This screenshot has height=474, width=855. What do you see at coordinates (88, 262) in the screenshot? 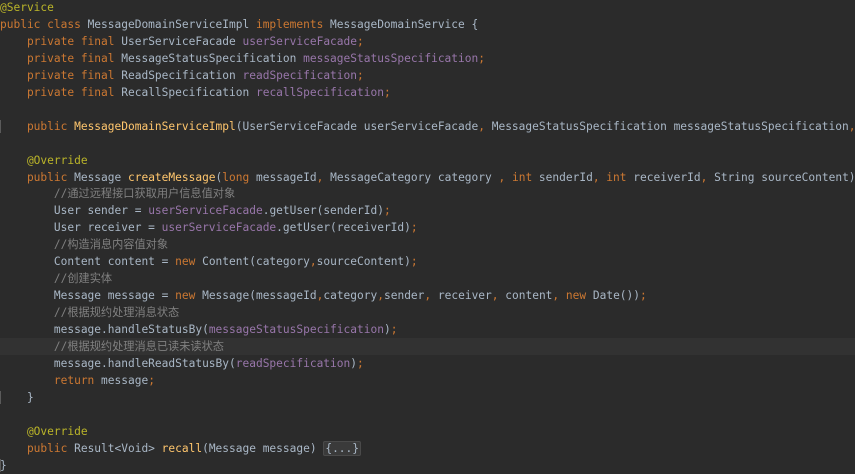
I see `code-token: Content content =` at bounding box center [88, 262].